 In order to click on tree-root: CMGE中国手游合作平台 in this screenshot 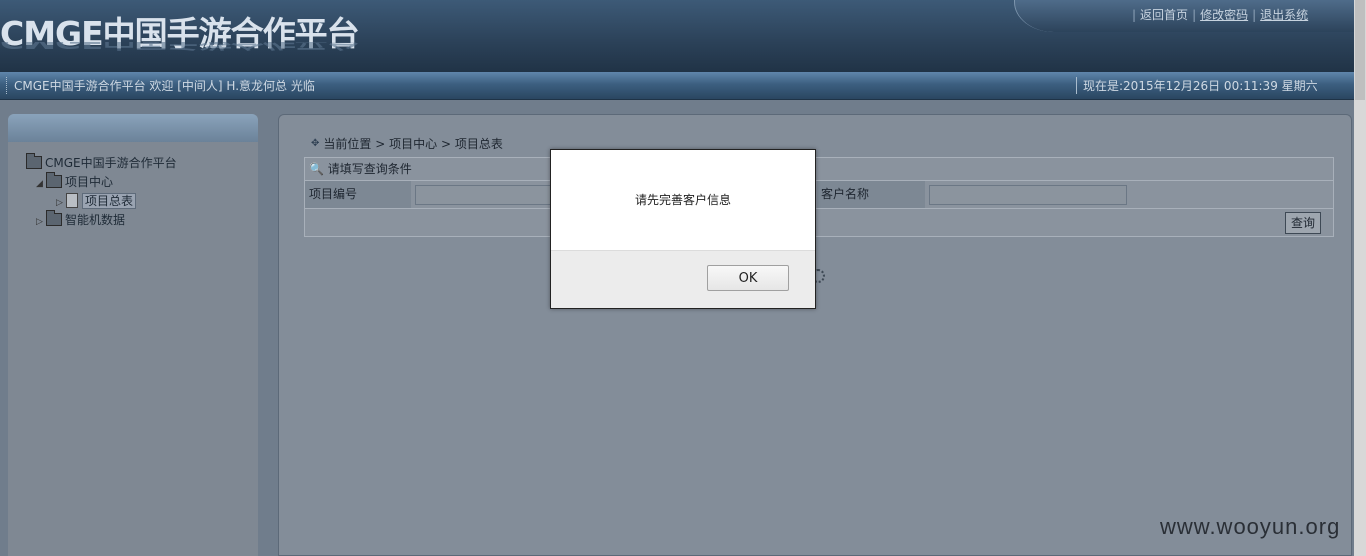, I will do `click(101, 163)`.